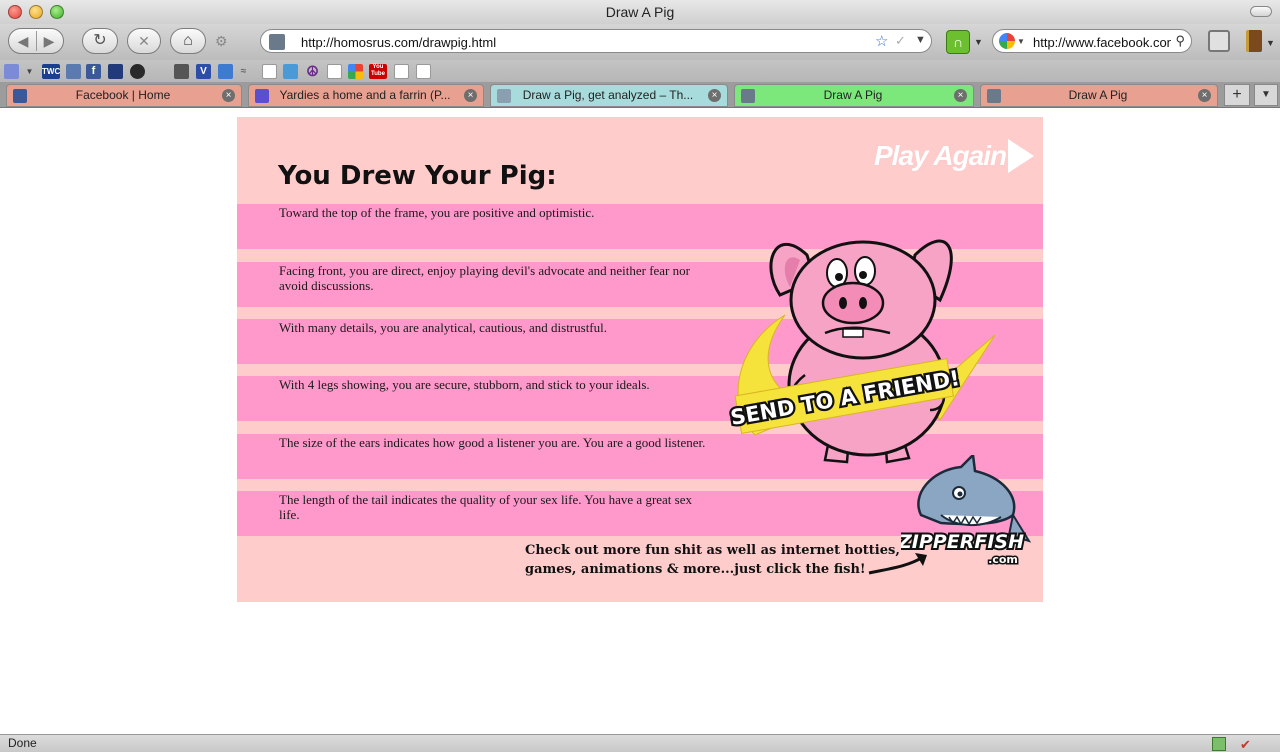 This screenshot has height=752, width=1280. What do you see at coordinates (22, 743) in the screenshot?
I see `status-text: Done` at bounding box center [22, 743].